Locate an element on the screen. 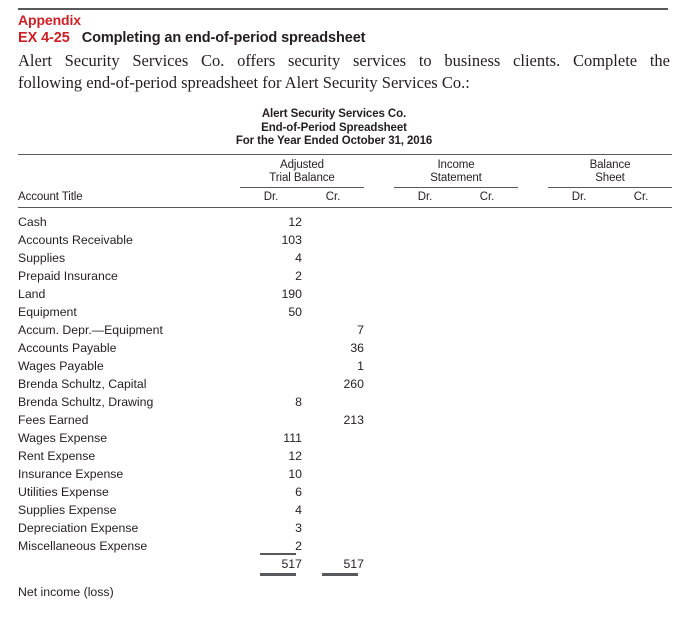  table-row: Miscellaneous Expense 2 is located at coordinates (345, 546).